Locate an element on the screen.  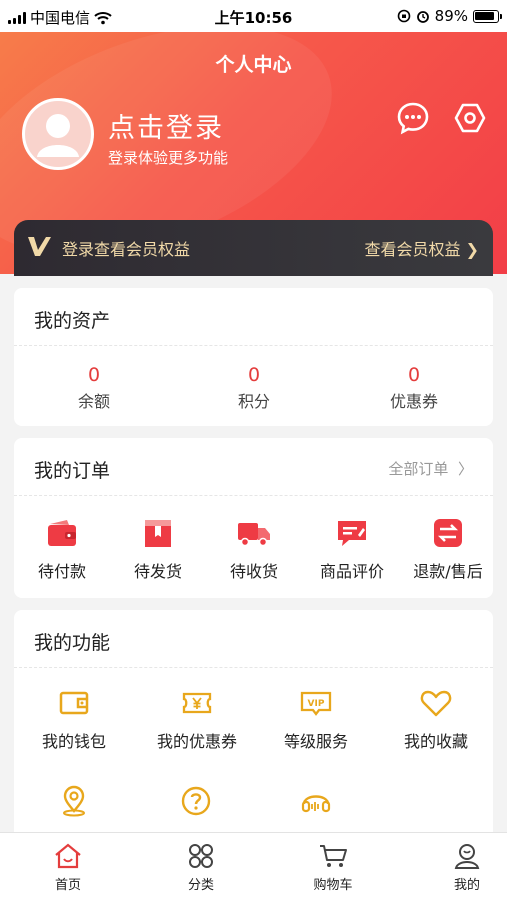
location-icon is located at coordinates (74, 801).